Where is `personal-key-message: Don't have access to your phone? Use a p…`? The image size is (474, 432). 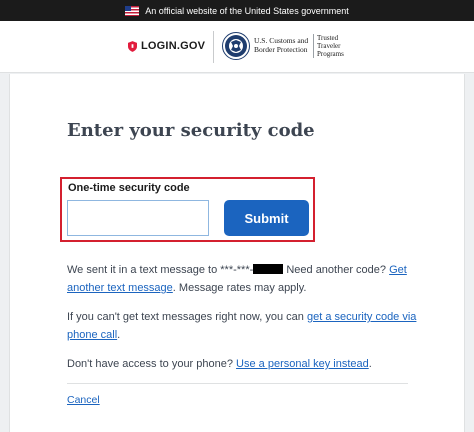
personal-key-message: Don't have access to your phone? Use a p… is located at coordinates (219, 364).